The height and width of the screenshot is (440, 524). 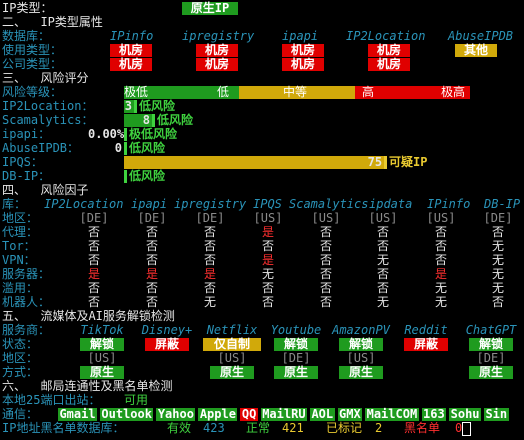 What do you see at coordinates (26, 302) in the screenshot?
I see `factor-row-label: 机器人：` at bounding box center [26, 302].